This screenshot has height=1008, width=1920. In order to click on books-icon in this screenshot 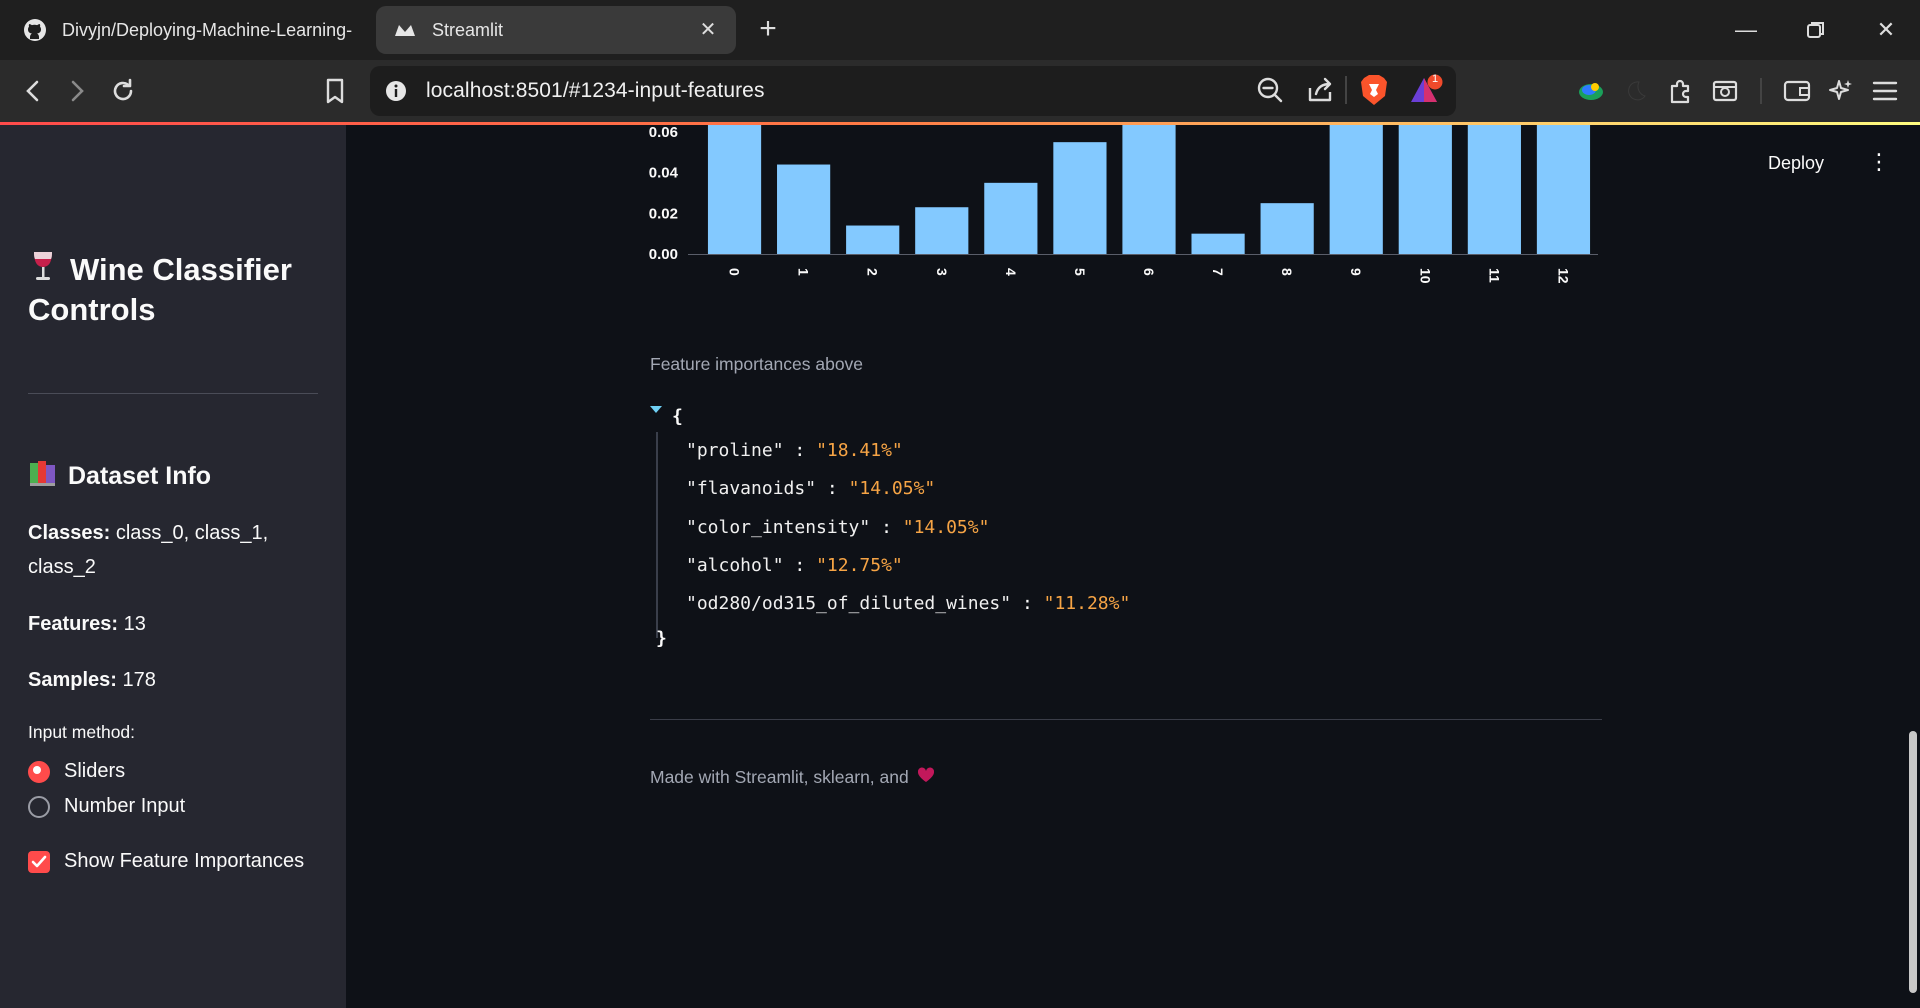, I will do `click(43, 476)`.